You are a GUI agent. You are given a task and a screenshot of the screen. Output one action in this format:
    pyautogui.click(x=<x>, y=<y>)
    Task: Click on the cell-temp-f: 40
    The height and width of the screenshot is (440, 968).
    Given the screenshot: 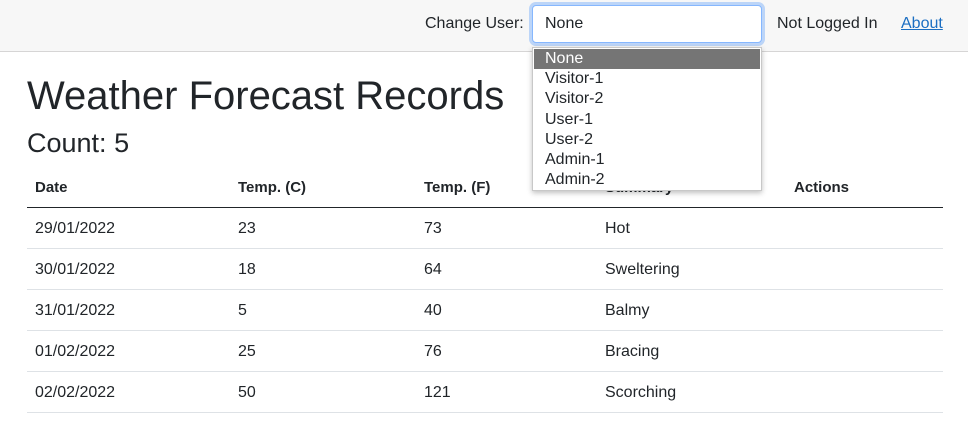 What is the action you would take?
    pyautogui.click(x=433, y=310)
    